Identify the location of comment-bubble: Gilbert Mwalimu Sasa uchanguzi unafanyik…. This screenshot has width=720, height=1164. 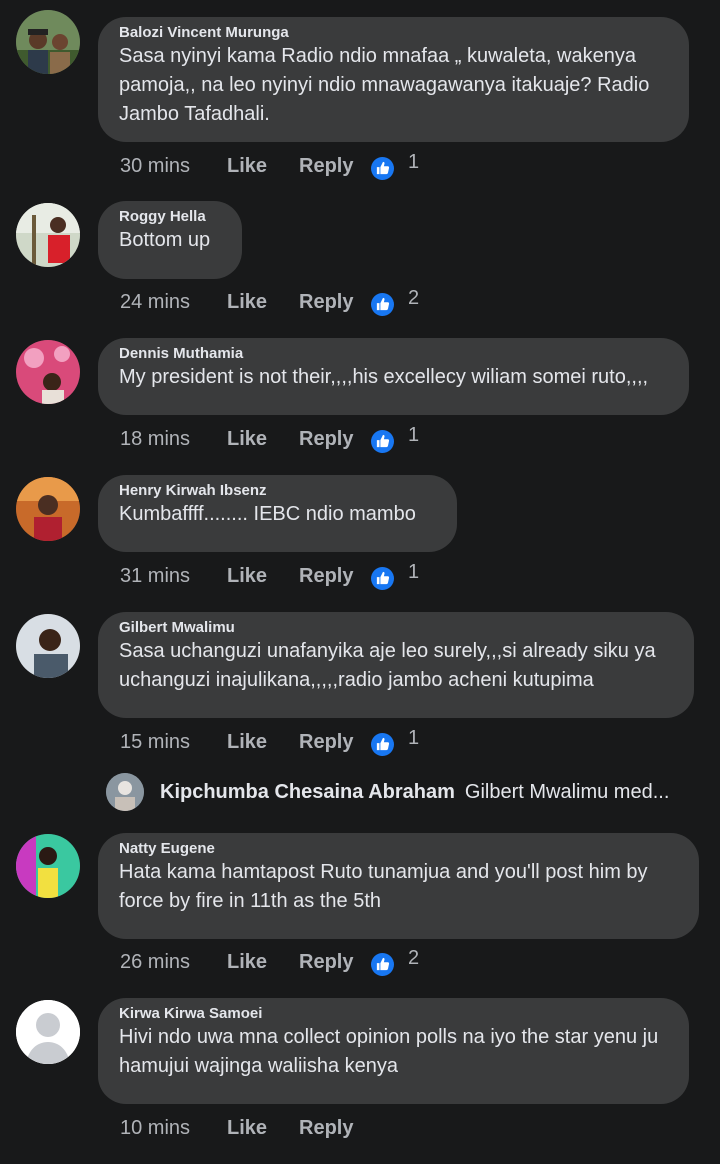
(396, 665).